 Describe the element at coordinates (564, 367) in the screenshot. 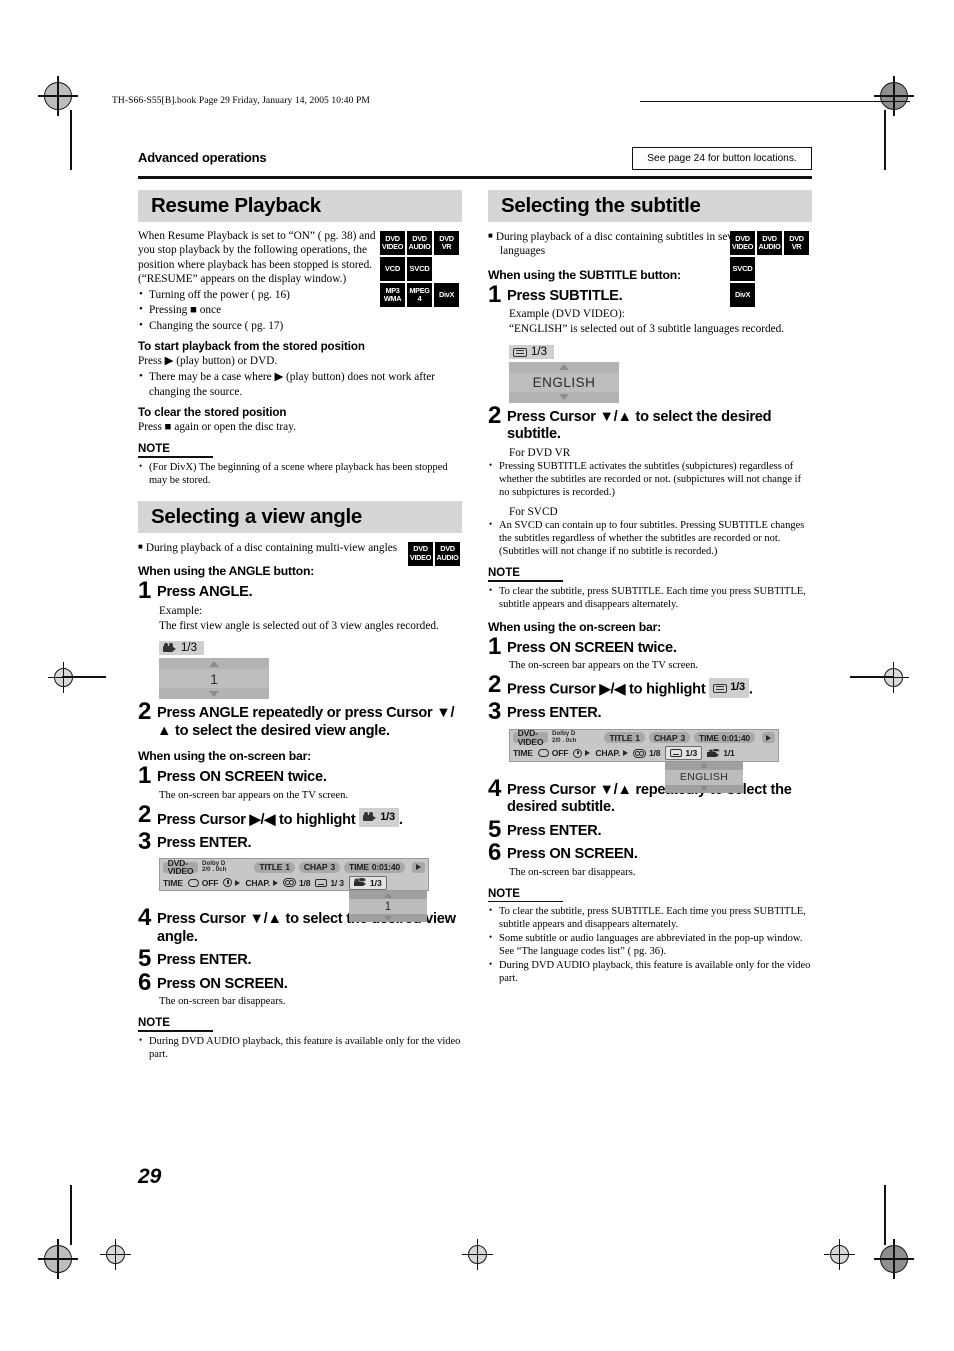

I see `caret-up-row` at that location.